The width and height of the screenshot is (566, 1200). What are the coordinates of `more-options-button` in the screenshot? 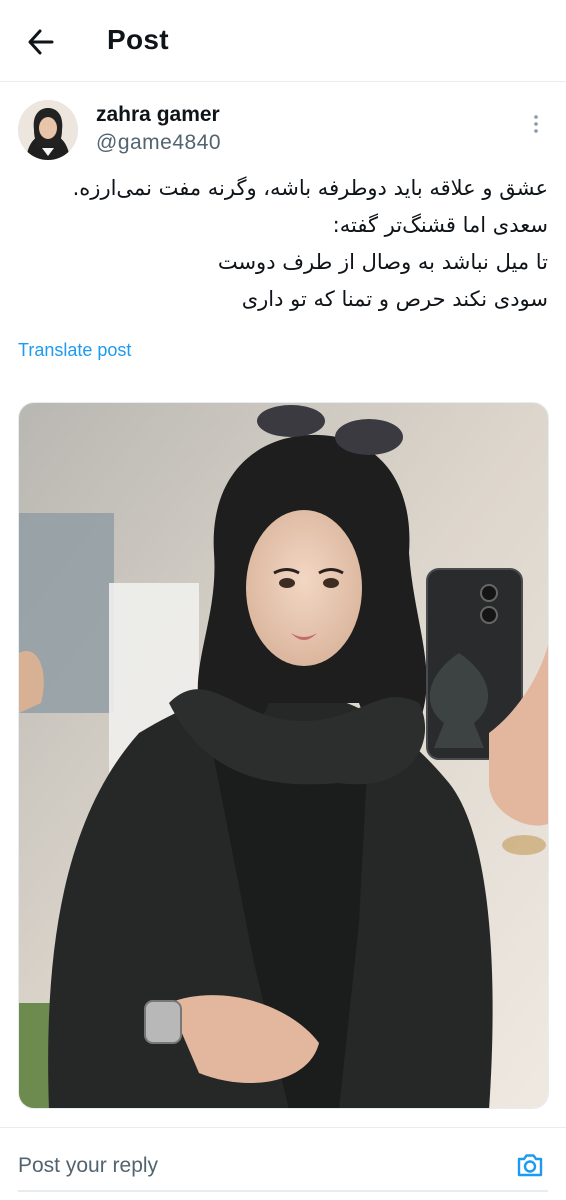 It's located at (536, 124).